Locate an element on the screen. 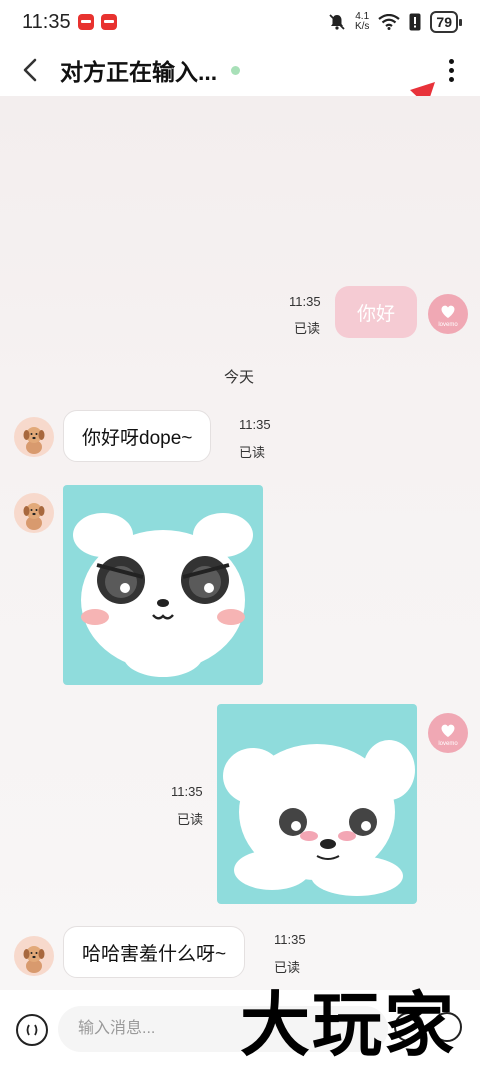  message-bubble-incoming: 你好呀dope~ is located at coordinates (137, 436).